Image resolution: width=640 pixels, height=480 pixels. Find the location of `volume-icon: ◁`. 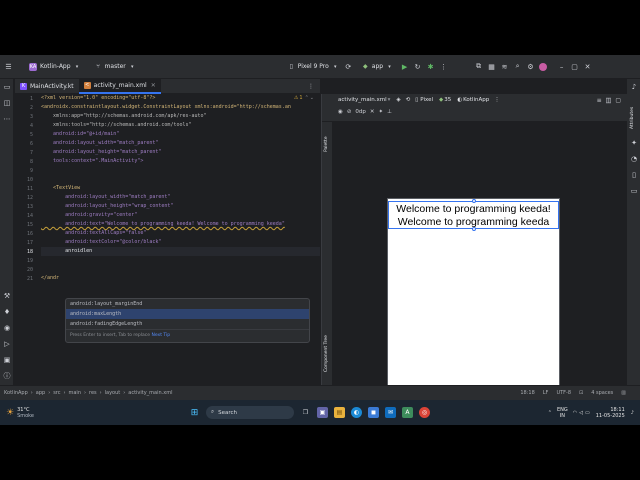

volume-icon: ◁ is located at coordinates (581, 413).